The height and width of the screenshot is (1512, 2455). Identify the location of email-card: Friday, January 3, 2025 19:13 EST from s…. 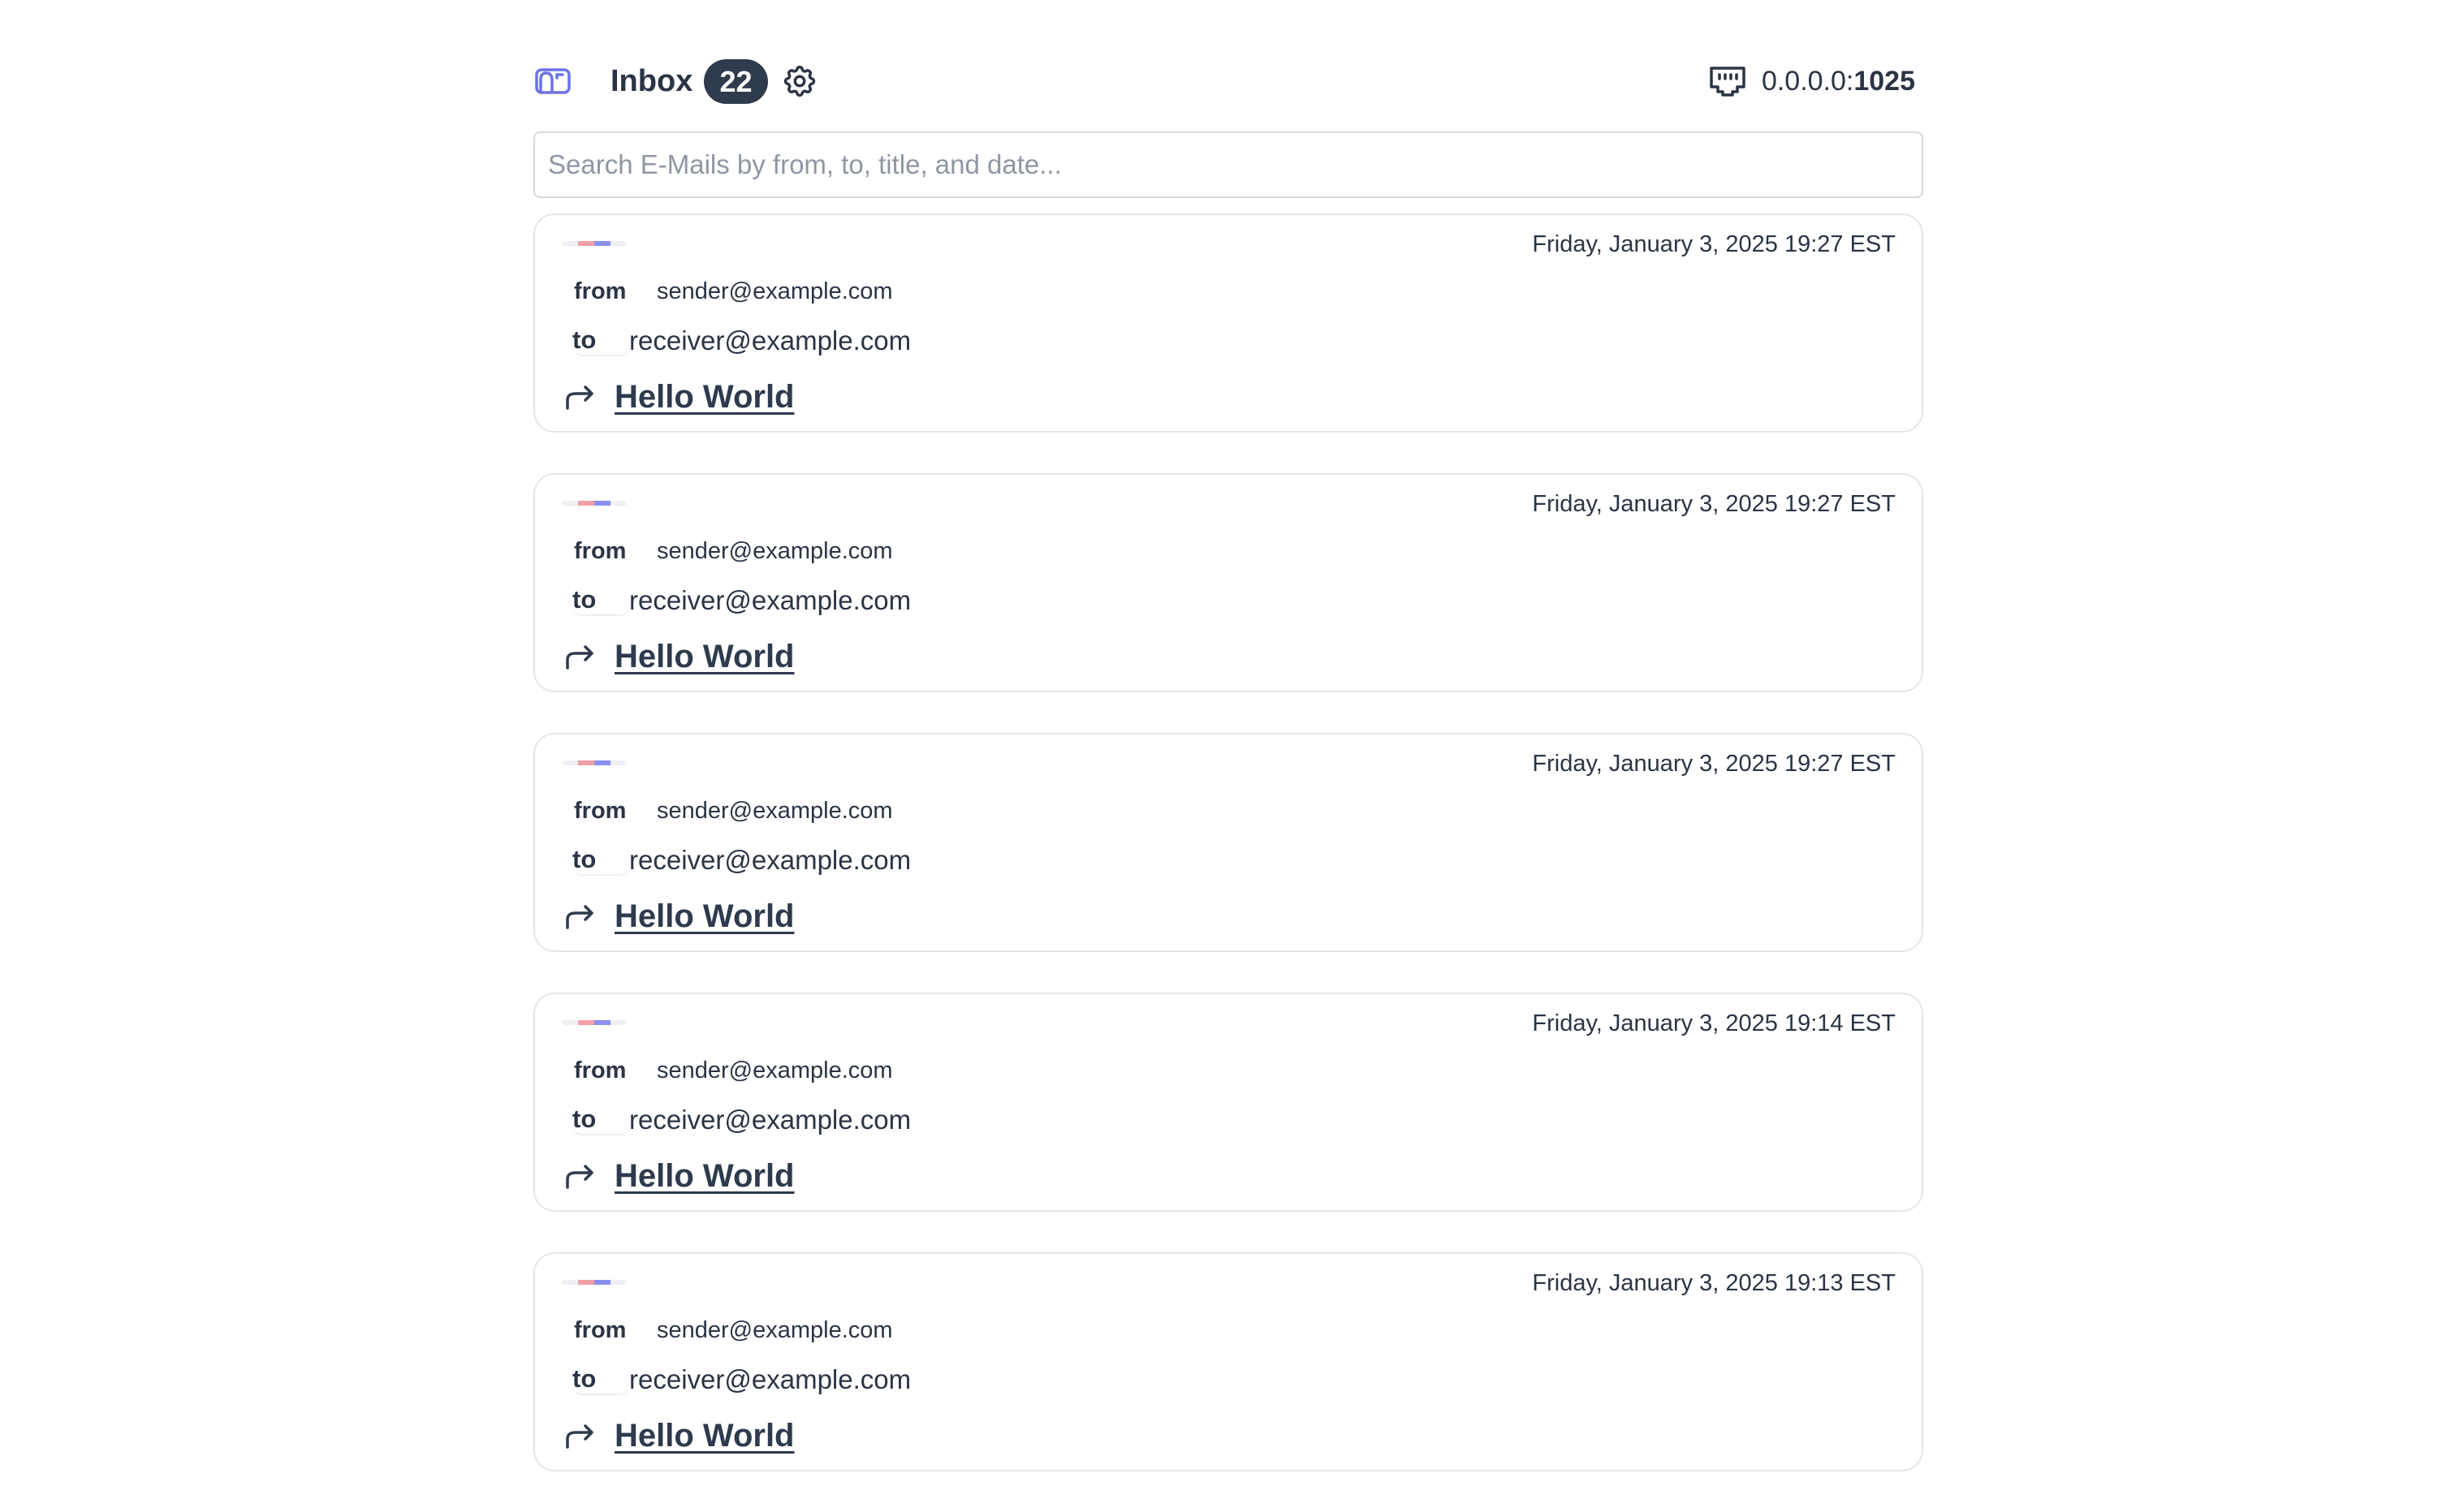
(1228, 1361).